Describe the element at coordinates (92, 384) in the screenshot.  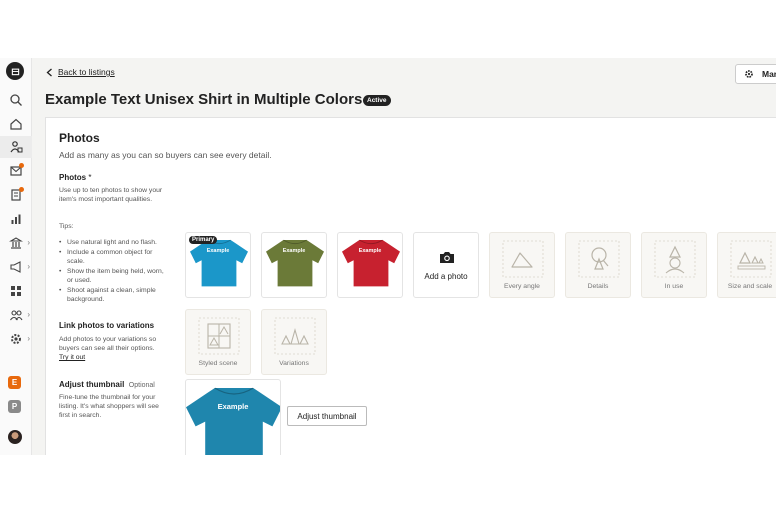
I see `thumbnail-heading-label: Adjust thumbnail` at that location.